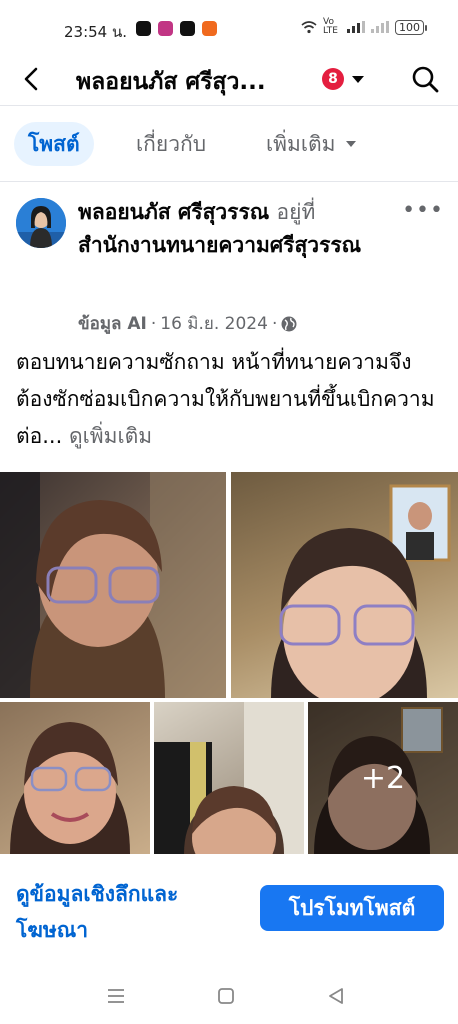  Describe the element at coordinates (352, 908) in the screenshot. I see `promote-post-button: โปรโมทโพสต์` at that location.